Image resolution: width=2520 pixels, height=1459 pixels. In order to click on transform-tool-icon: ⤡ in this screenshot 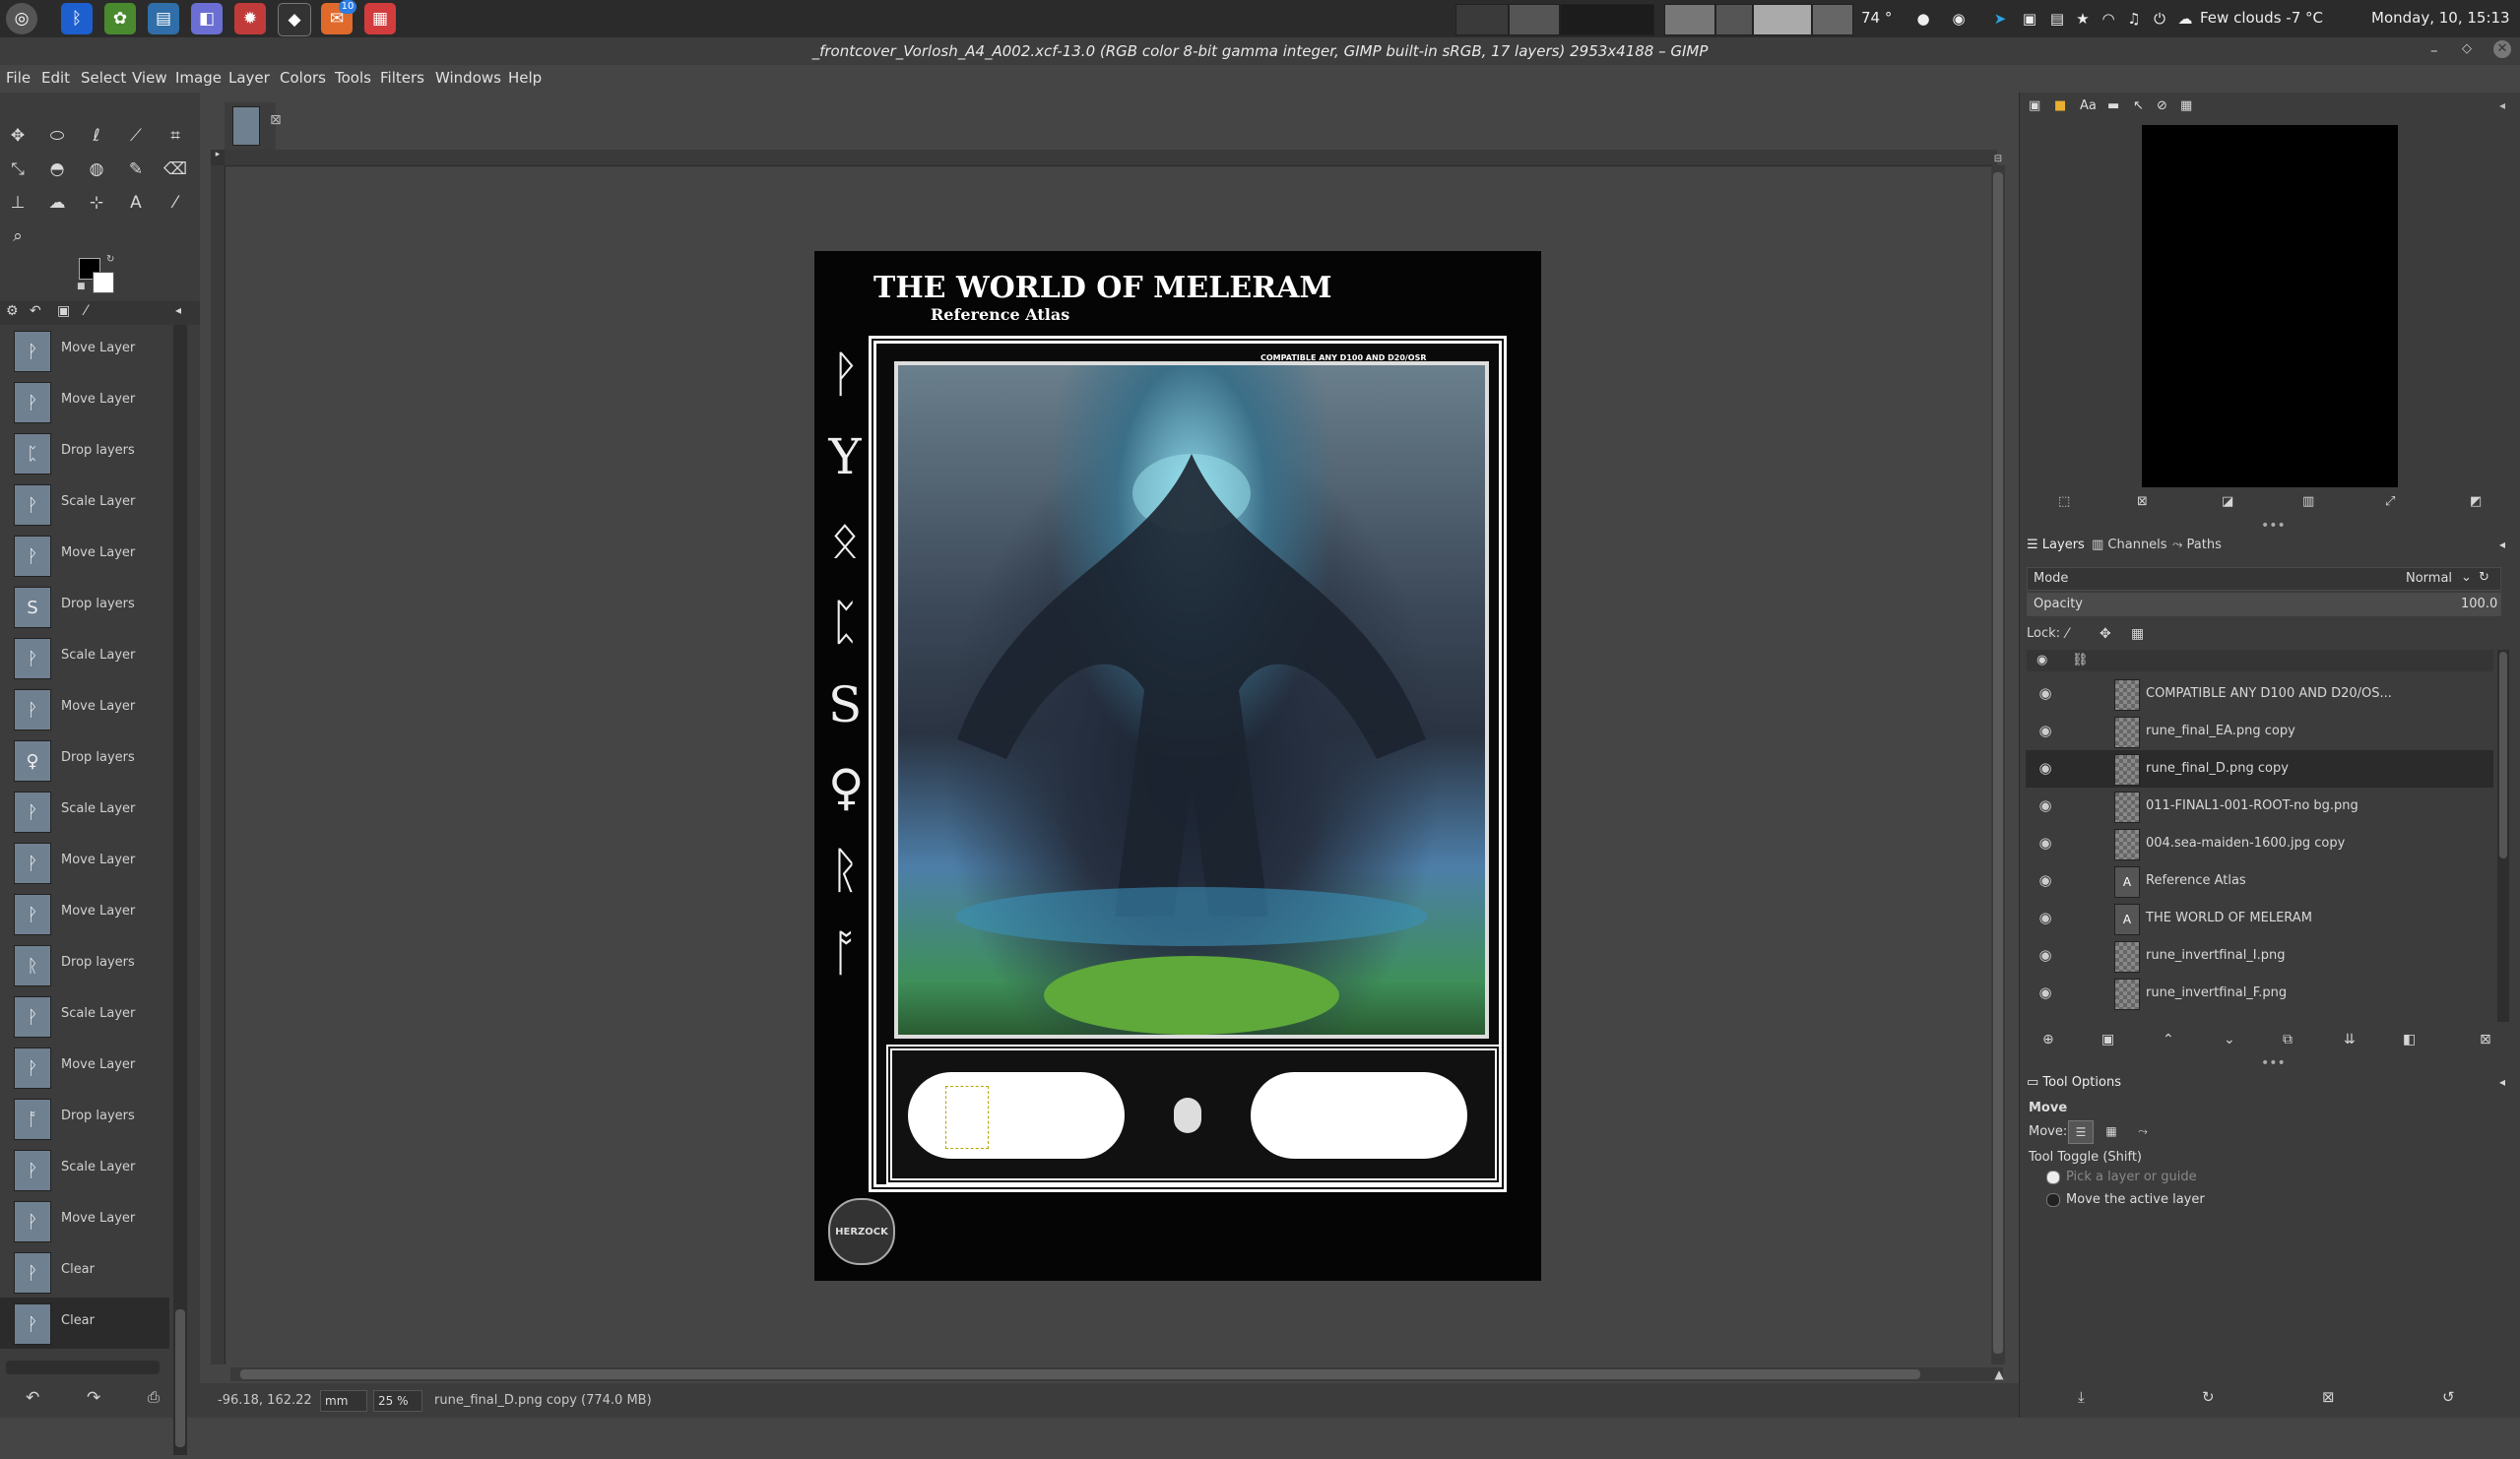, I will do `click(18, 169)`.